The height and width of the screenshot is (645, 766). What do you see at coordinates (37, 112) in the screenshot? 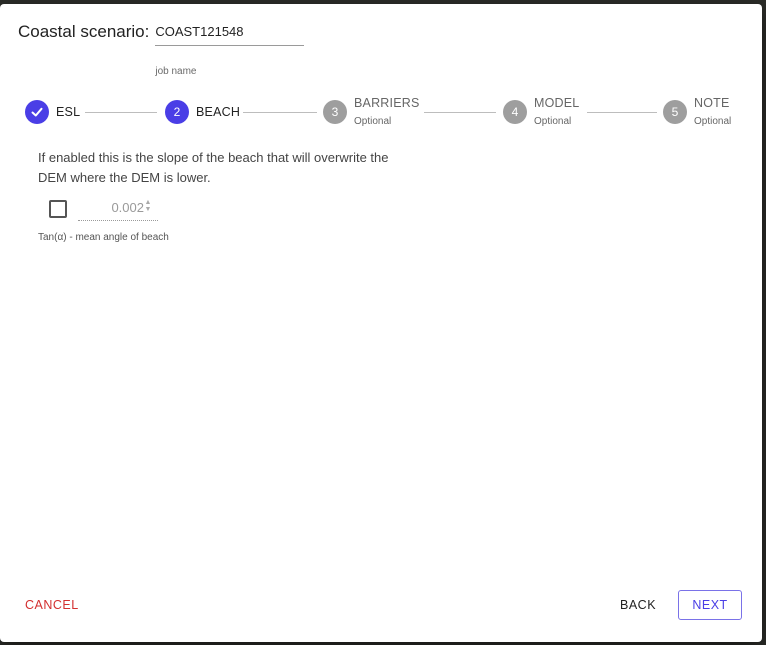
I see `check-icon` at bounding box center [37, 112].